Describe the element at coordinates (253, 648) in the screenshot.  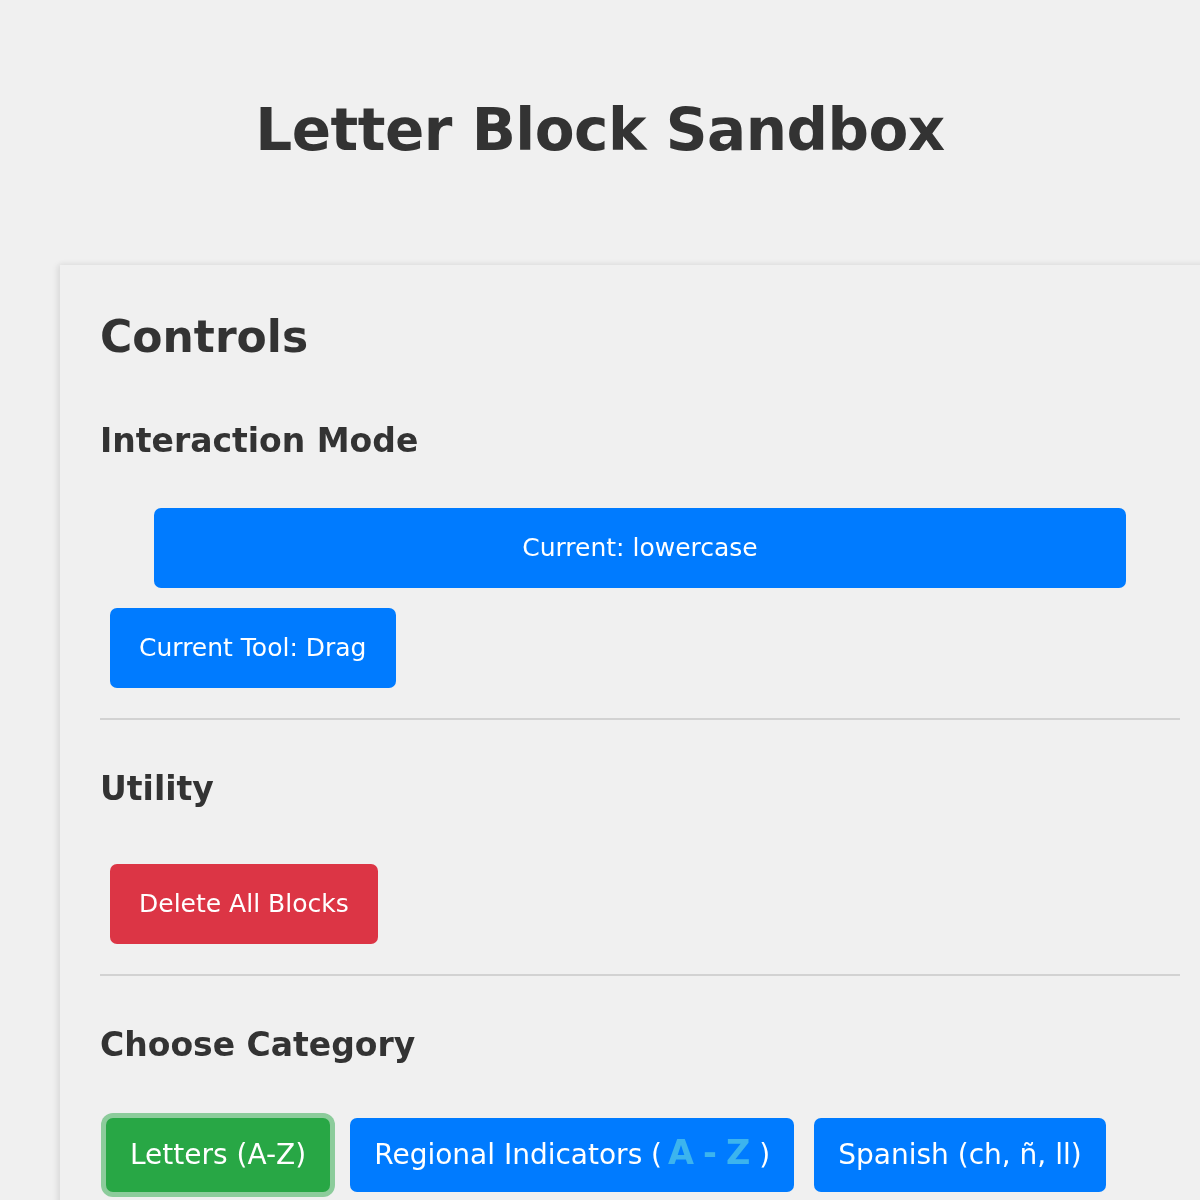
I see `tool-button: Current Tool: Drag` at that location.